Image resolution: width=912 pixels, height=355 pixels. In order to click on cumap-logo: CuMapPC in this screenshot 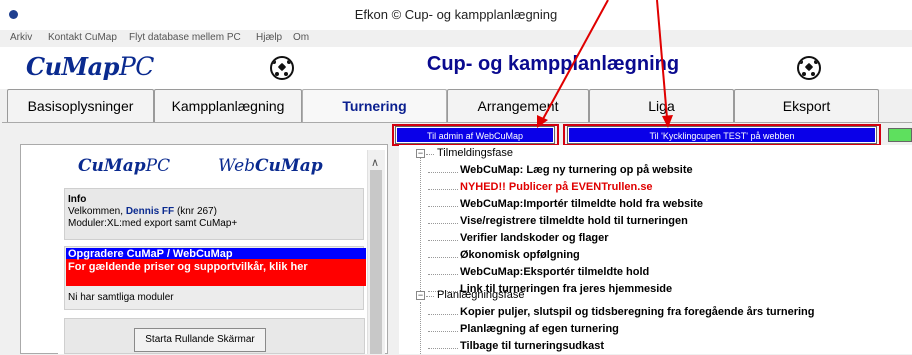, I will do `click(90, 66)`.